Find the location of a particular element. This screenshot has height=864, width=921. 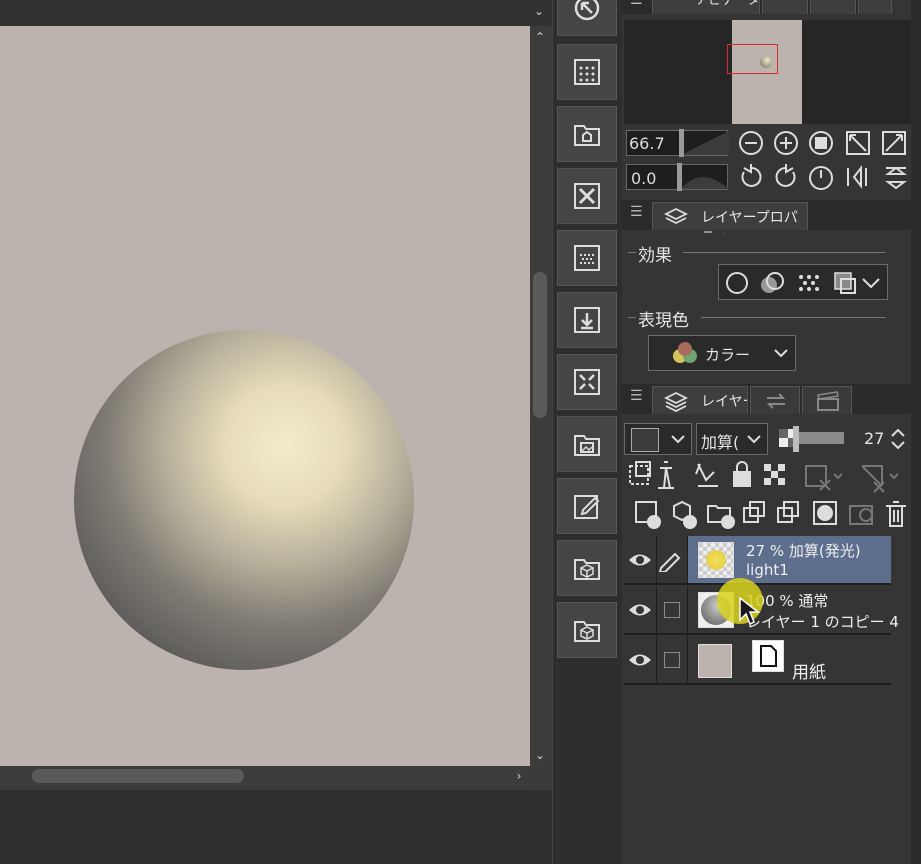

top-chevron-icon: ⌄ is located at coordinates (539, 11).